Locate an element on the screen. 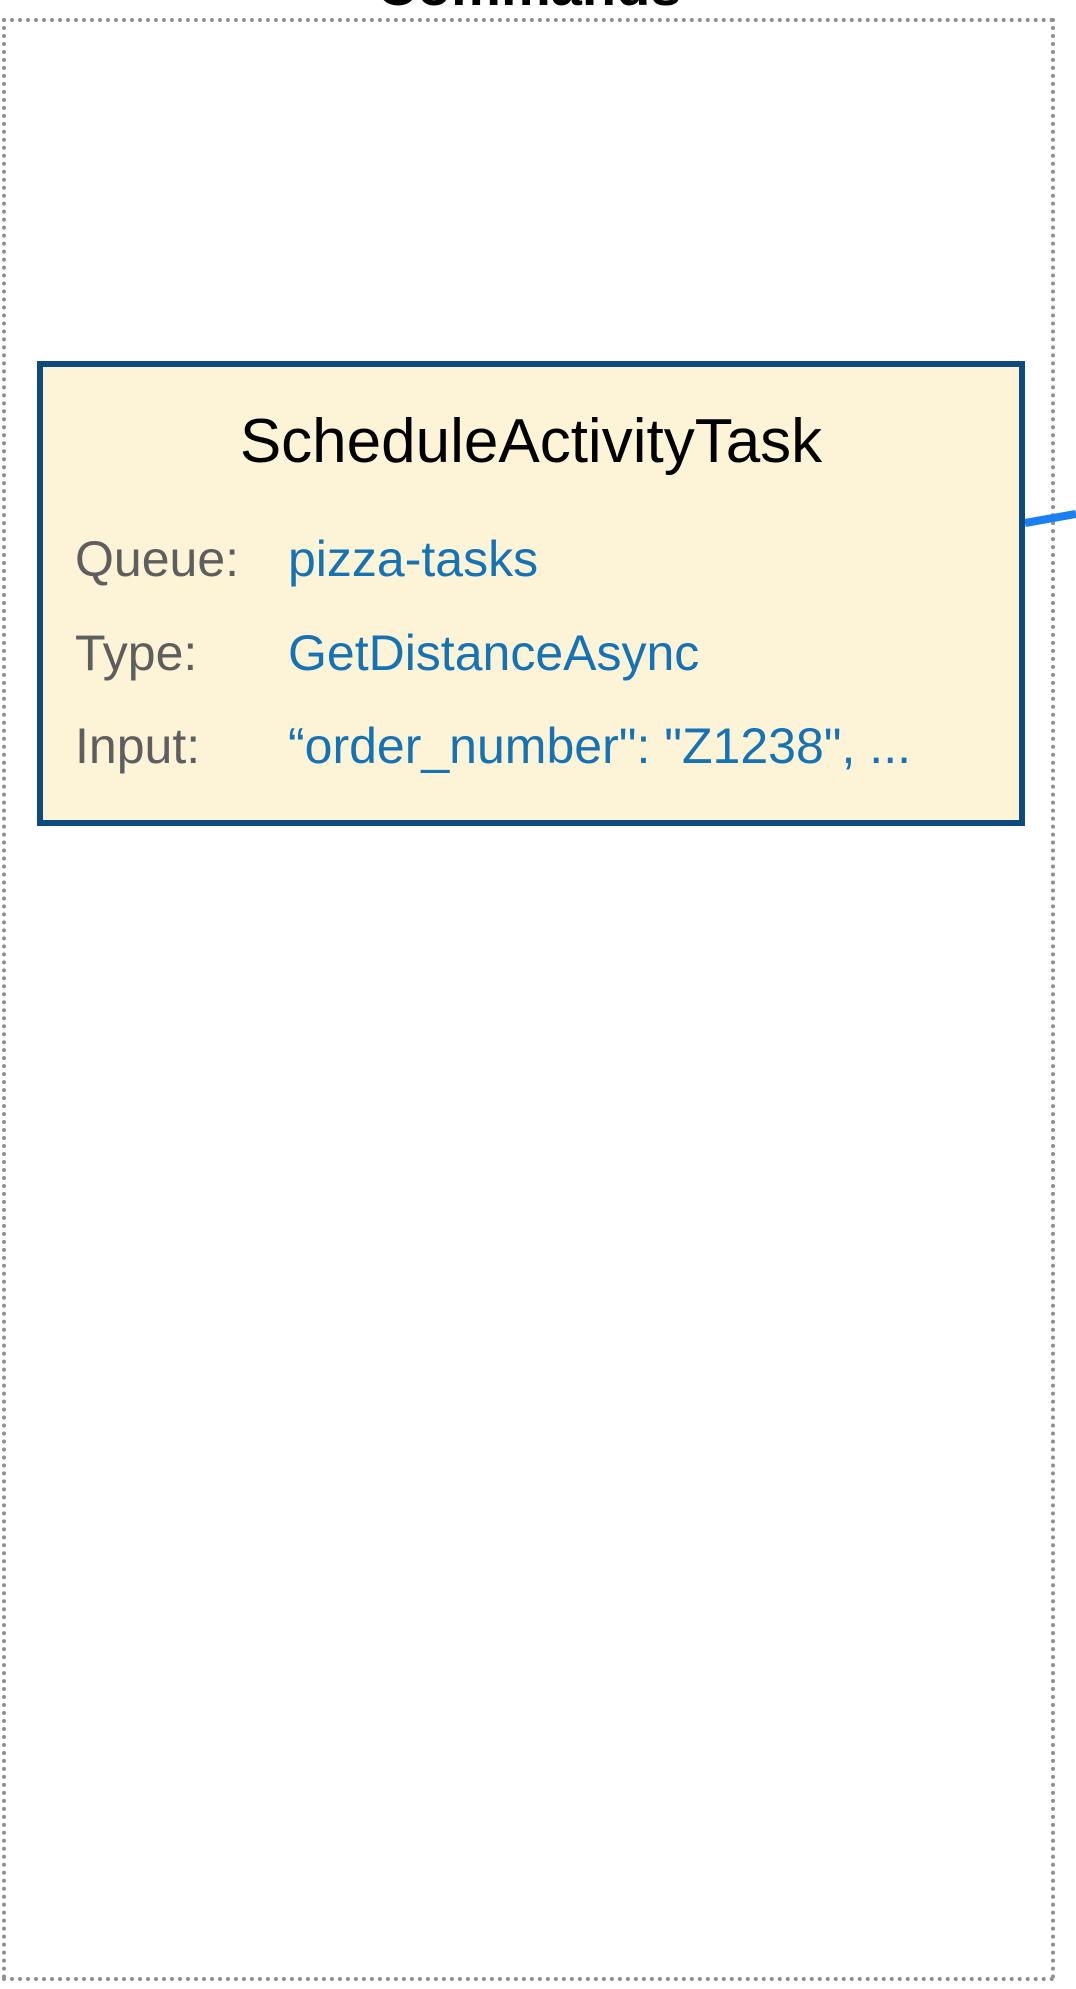  queue-value: pizza-tasks is located at coordinates (413, 559).